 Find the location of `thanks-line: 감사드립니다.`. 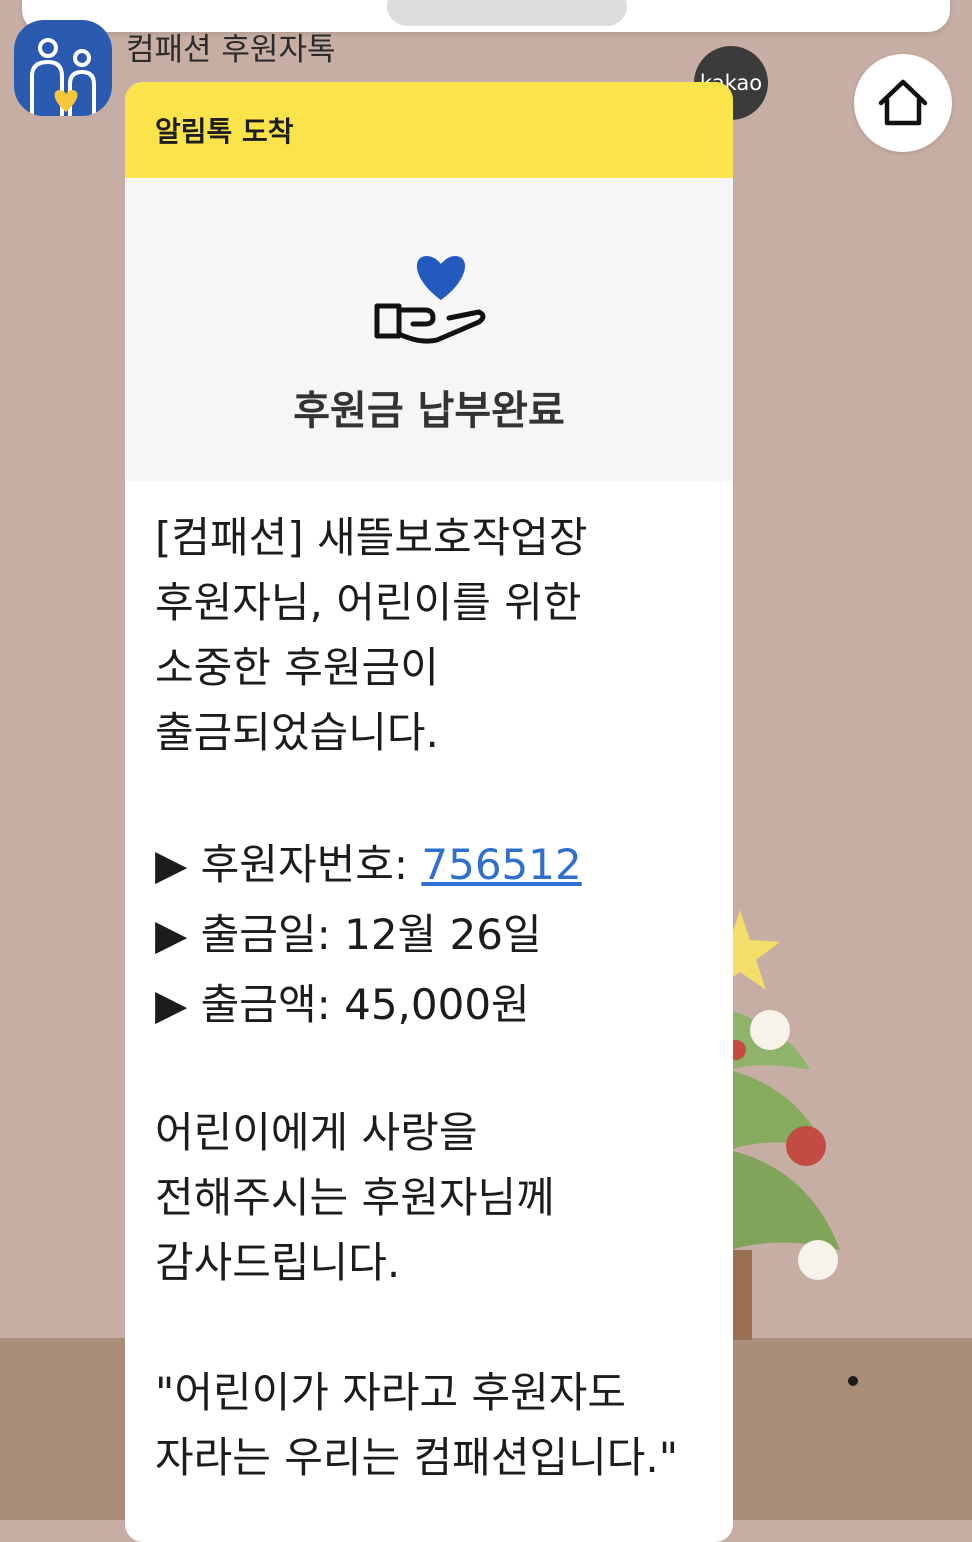

thanks-line: 감사드립니다. is located at coordinates (278, 1262).